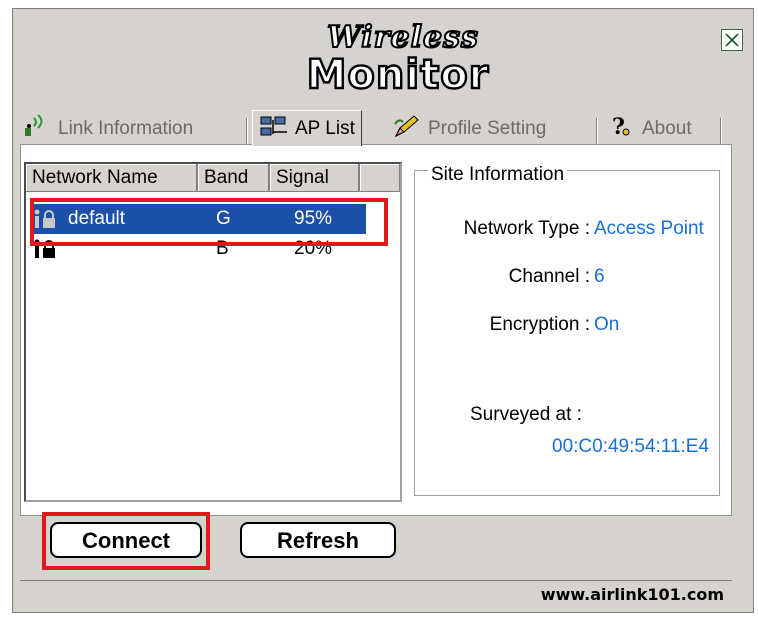  Describe the element at coordinates (126, 541) in the screenshot. I see `connect-button-highlight` at that location.